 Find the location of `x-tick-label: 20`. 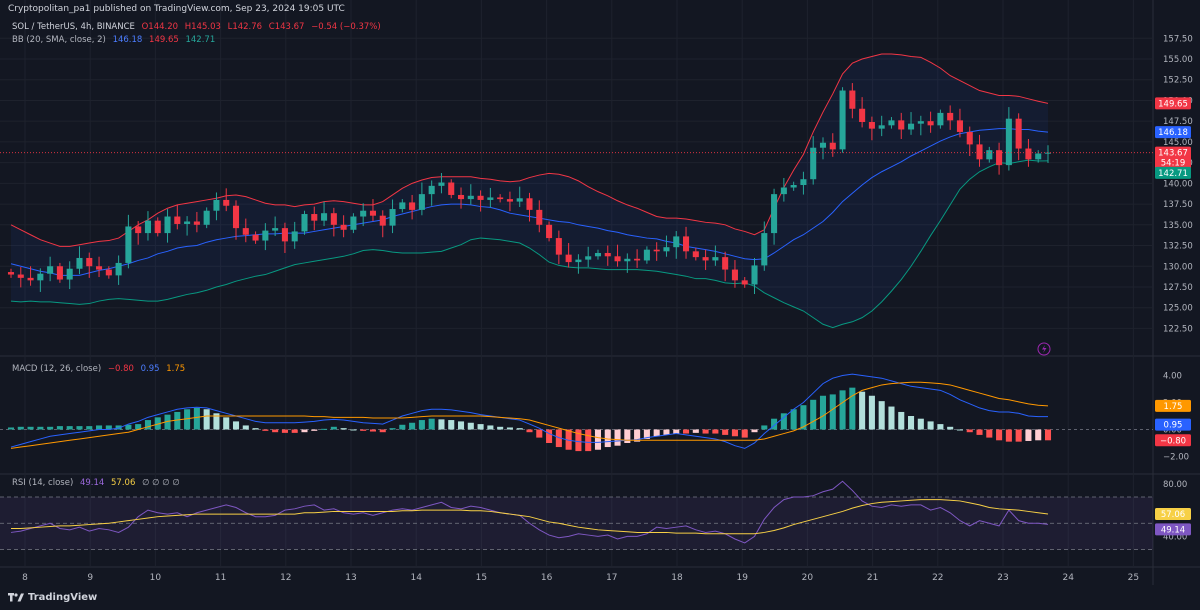

x-tick-label: 20 is located at coordinates (808, 578).